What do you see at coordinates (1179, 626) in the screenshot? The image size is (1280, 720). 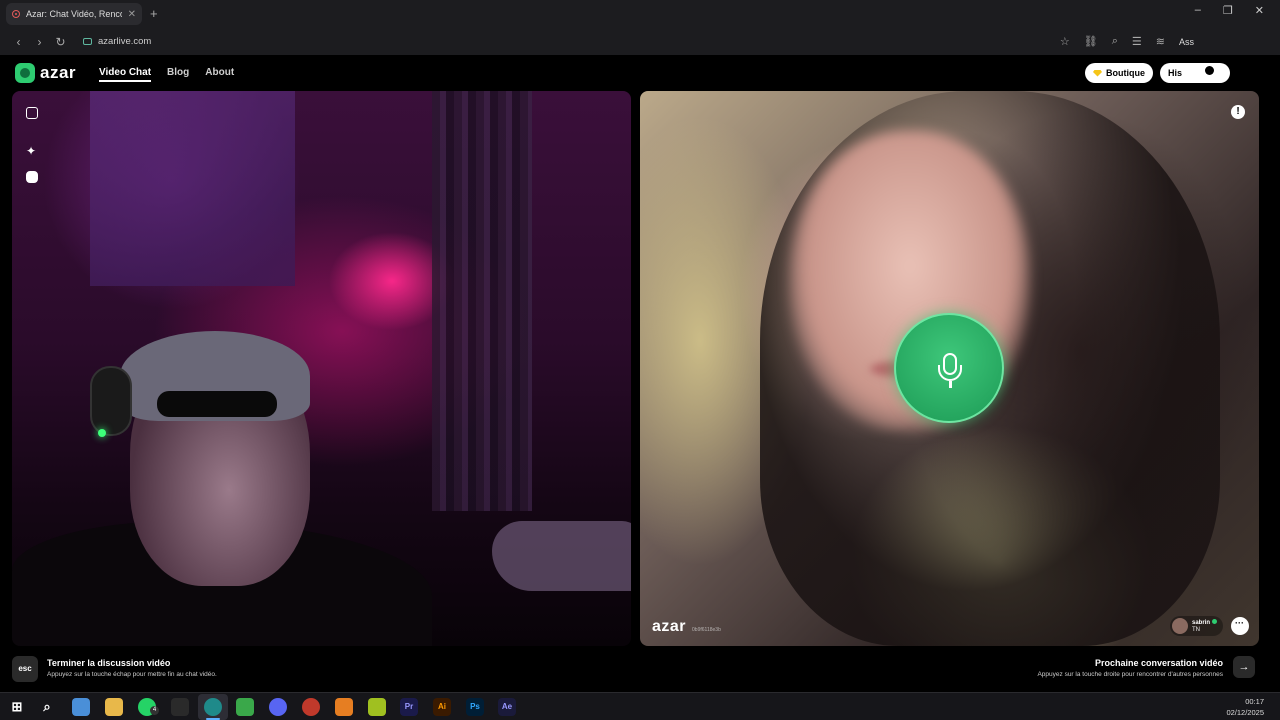 I see `peer-avatar` at bounding box center [1179, 626].